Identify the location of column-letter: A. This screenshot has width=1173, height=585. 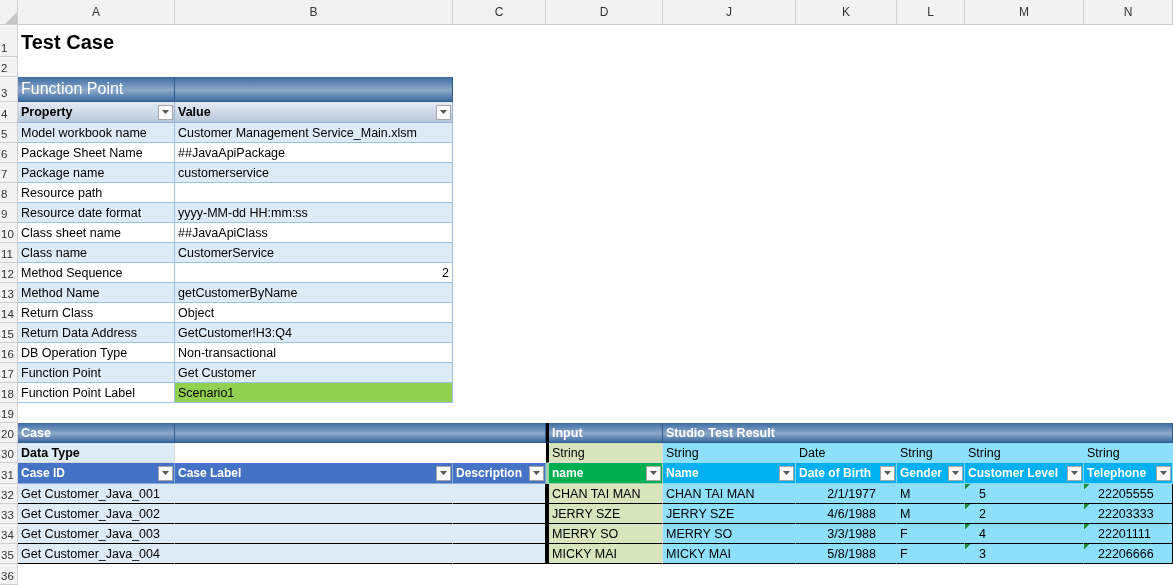
(96, 12).